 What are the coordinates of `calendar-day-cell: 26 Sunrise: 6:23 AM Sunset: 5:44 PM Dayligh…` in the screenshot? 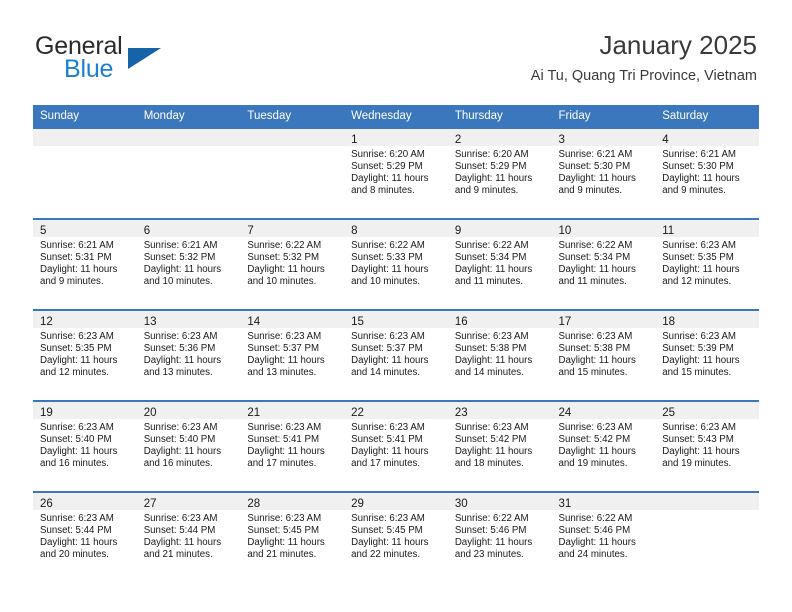 It's located at (85, 536).